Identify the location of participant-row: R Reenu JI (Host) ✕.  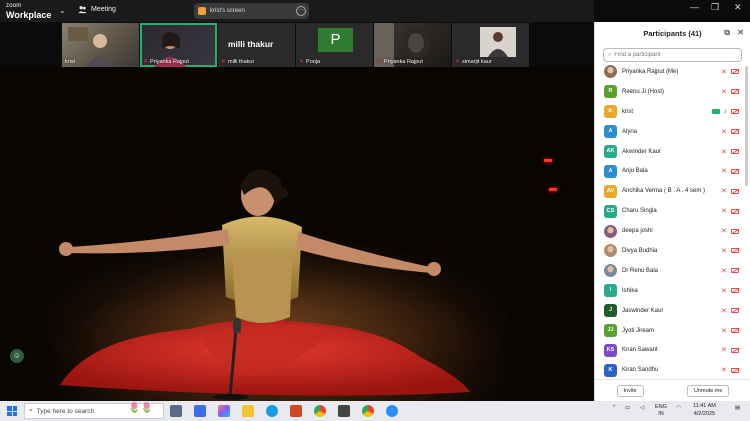
(670, 92).